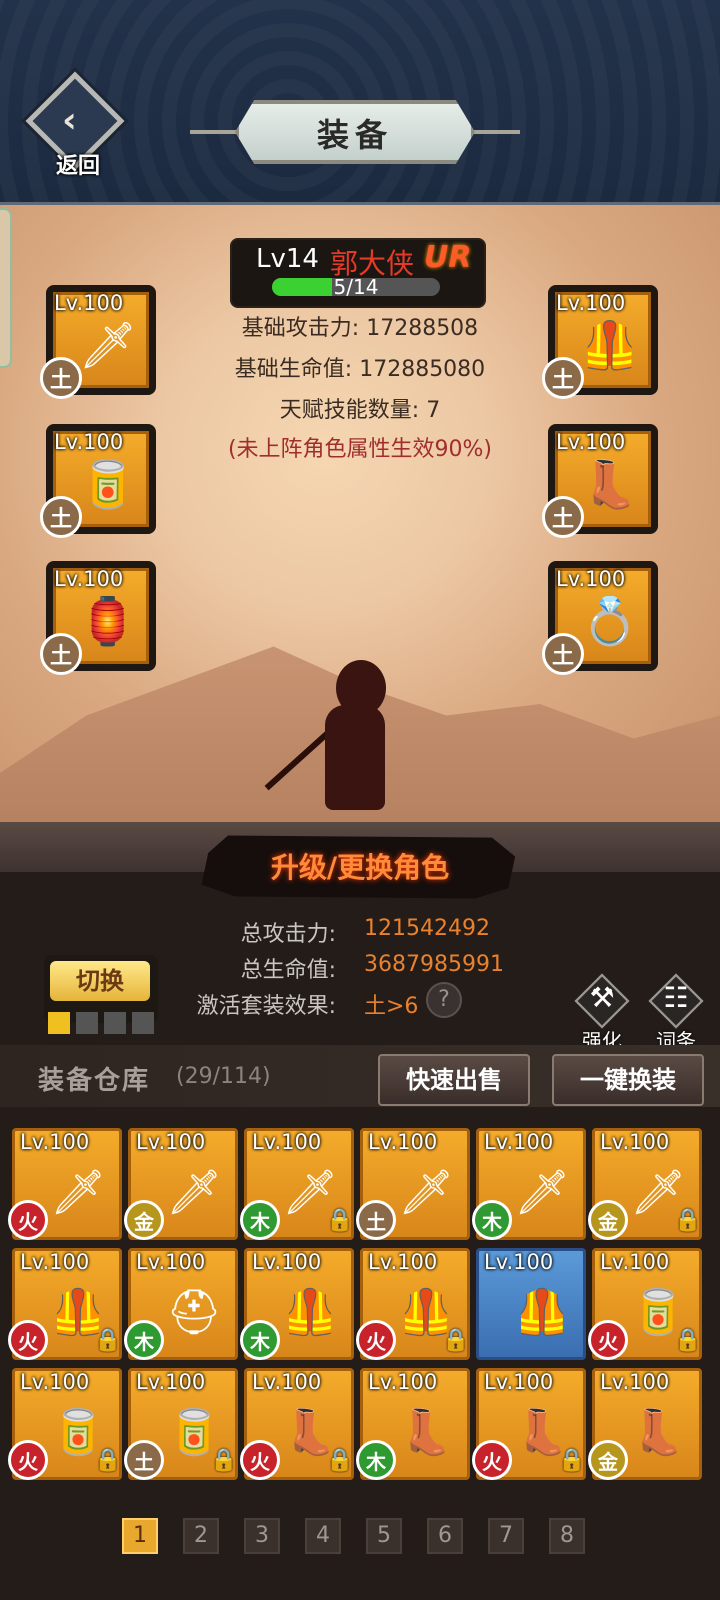  I want to click on inventory-item: 🗡 Lv.100 火, so click(65, 1184).